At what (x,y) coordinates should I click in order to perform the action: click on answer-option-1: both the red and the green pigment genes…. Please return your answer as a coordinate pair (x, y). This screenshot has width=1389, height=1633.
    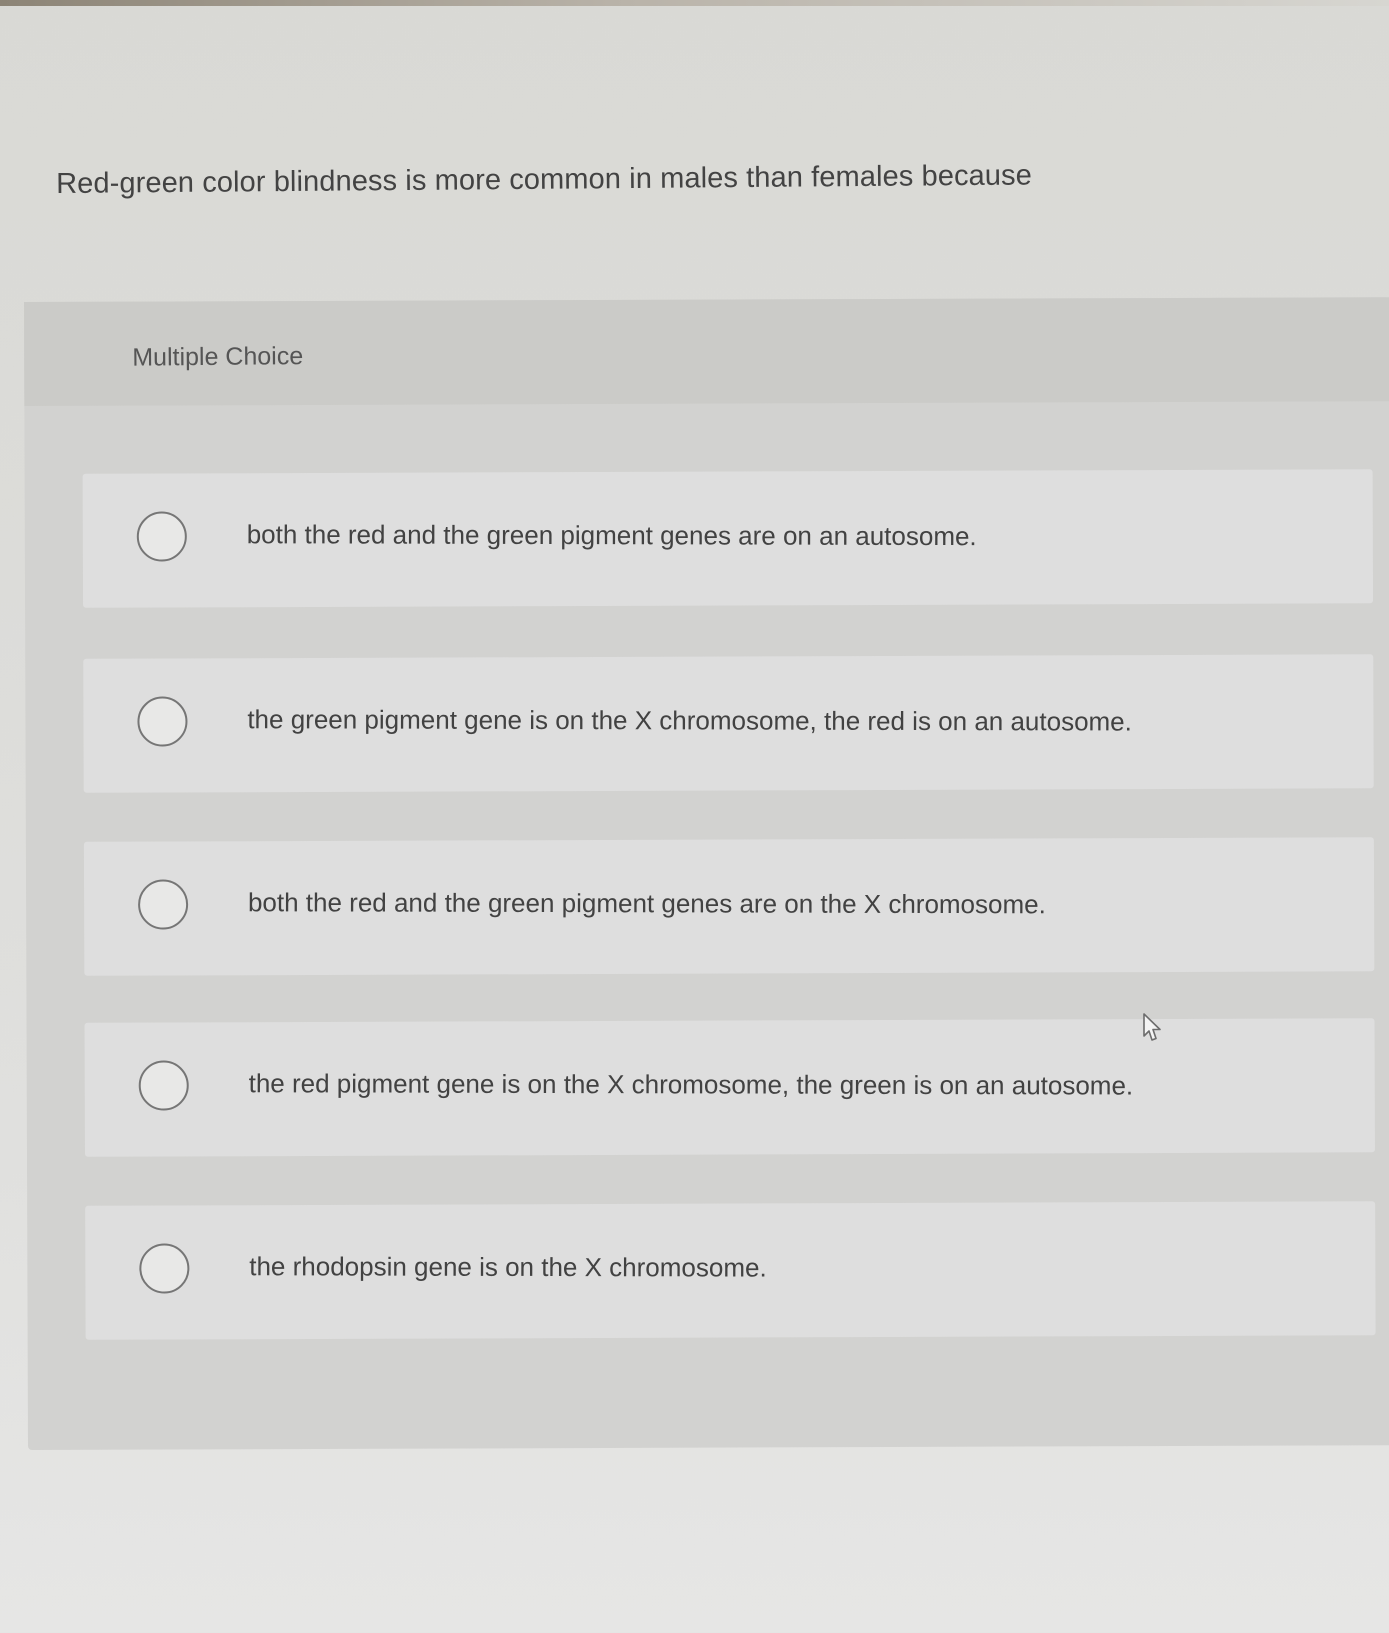
    Looking at the image, I should click on (728, 538).